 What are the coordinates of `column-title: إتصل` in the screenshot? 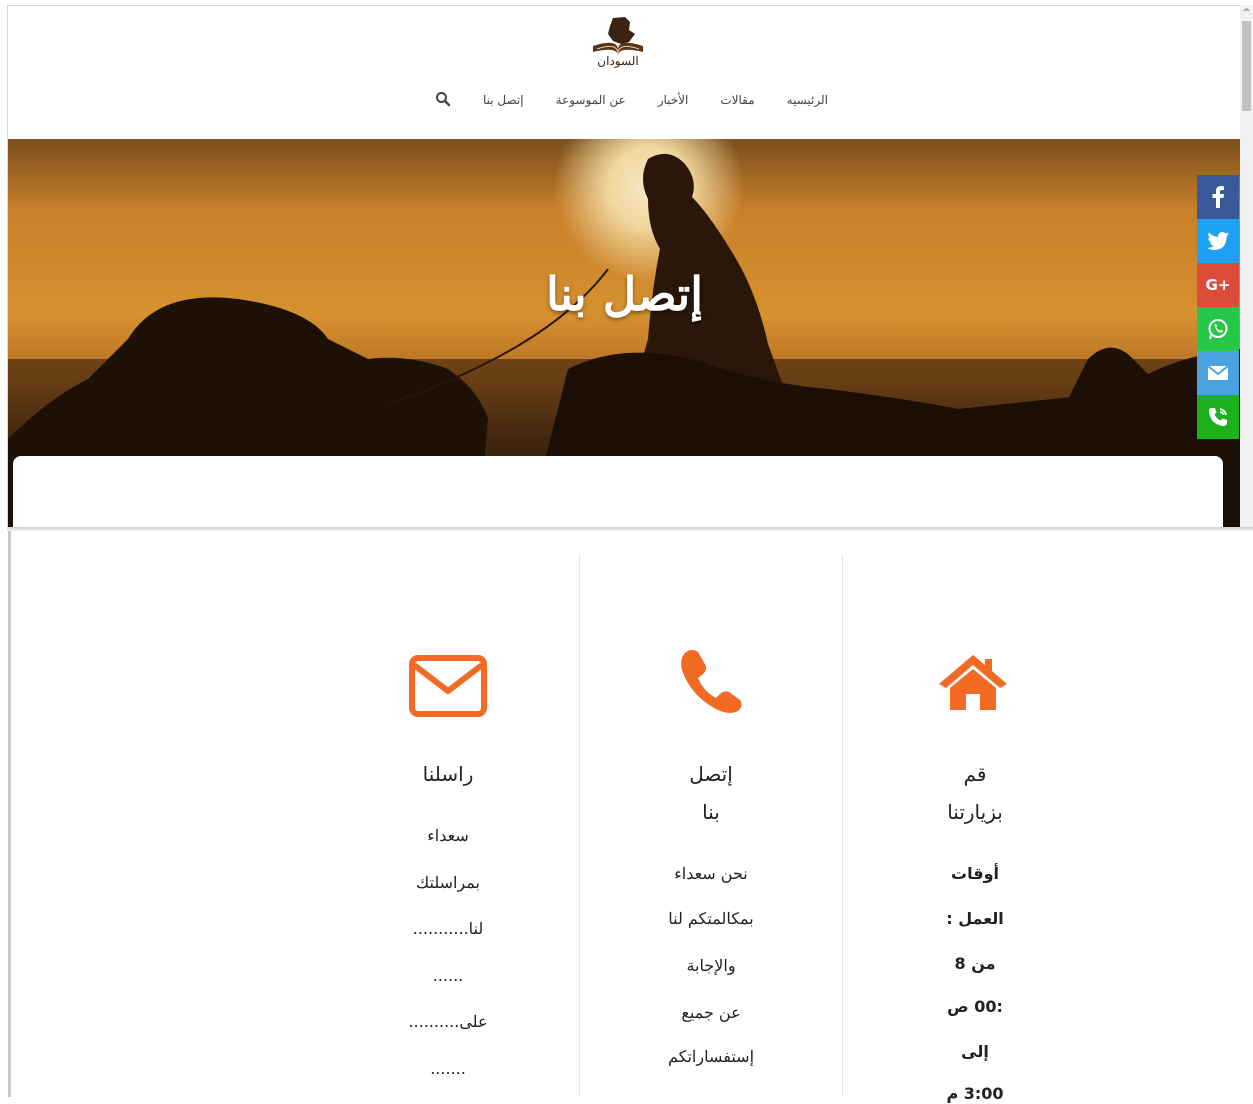 It's located at (711, 774).